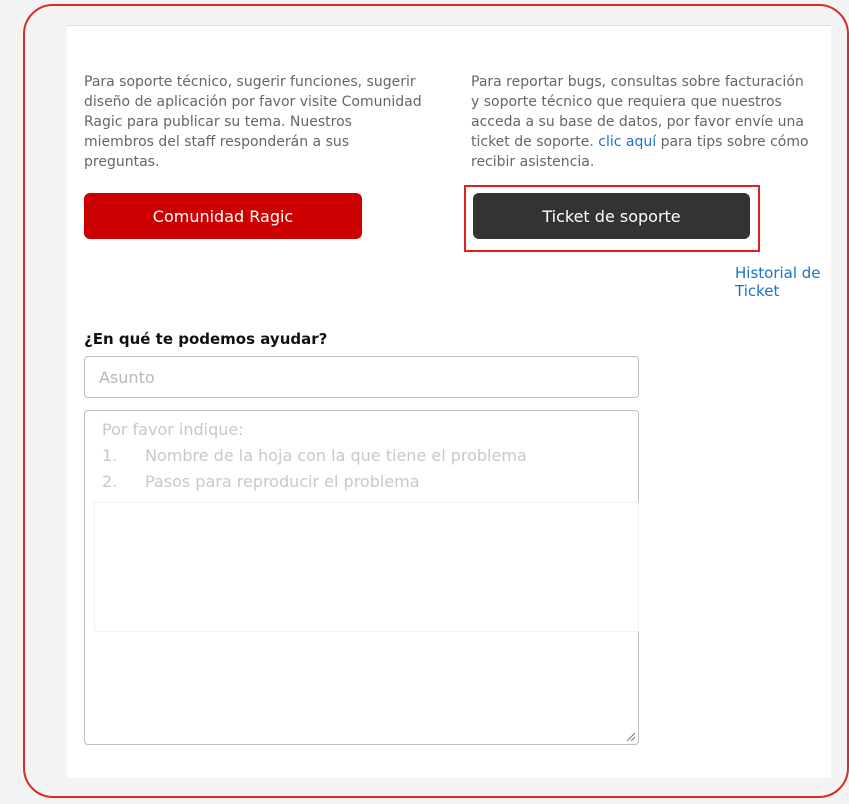  Describe the element at coordinates (110, 481) in the screenshot. I see `message-step-number: 2.` at that location.